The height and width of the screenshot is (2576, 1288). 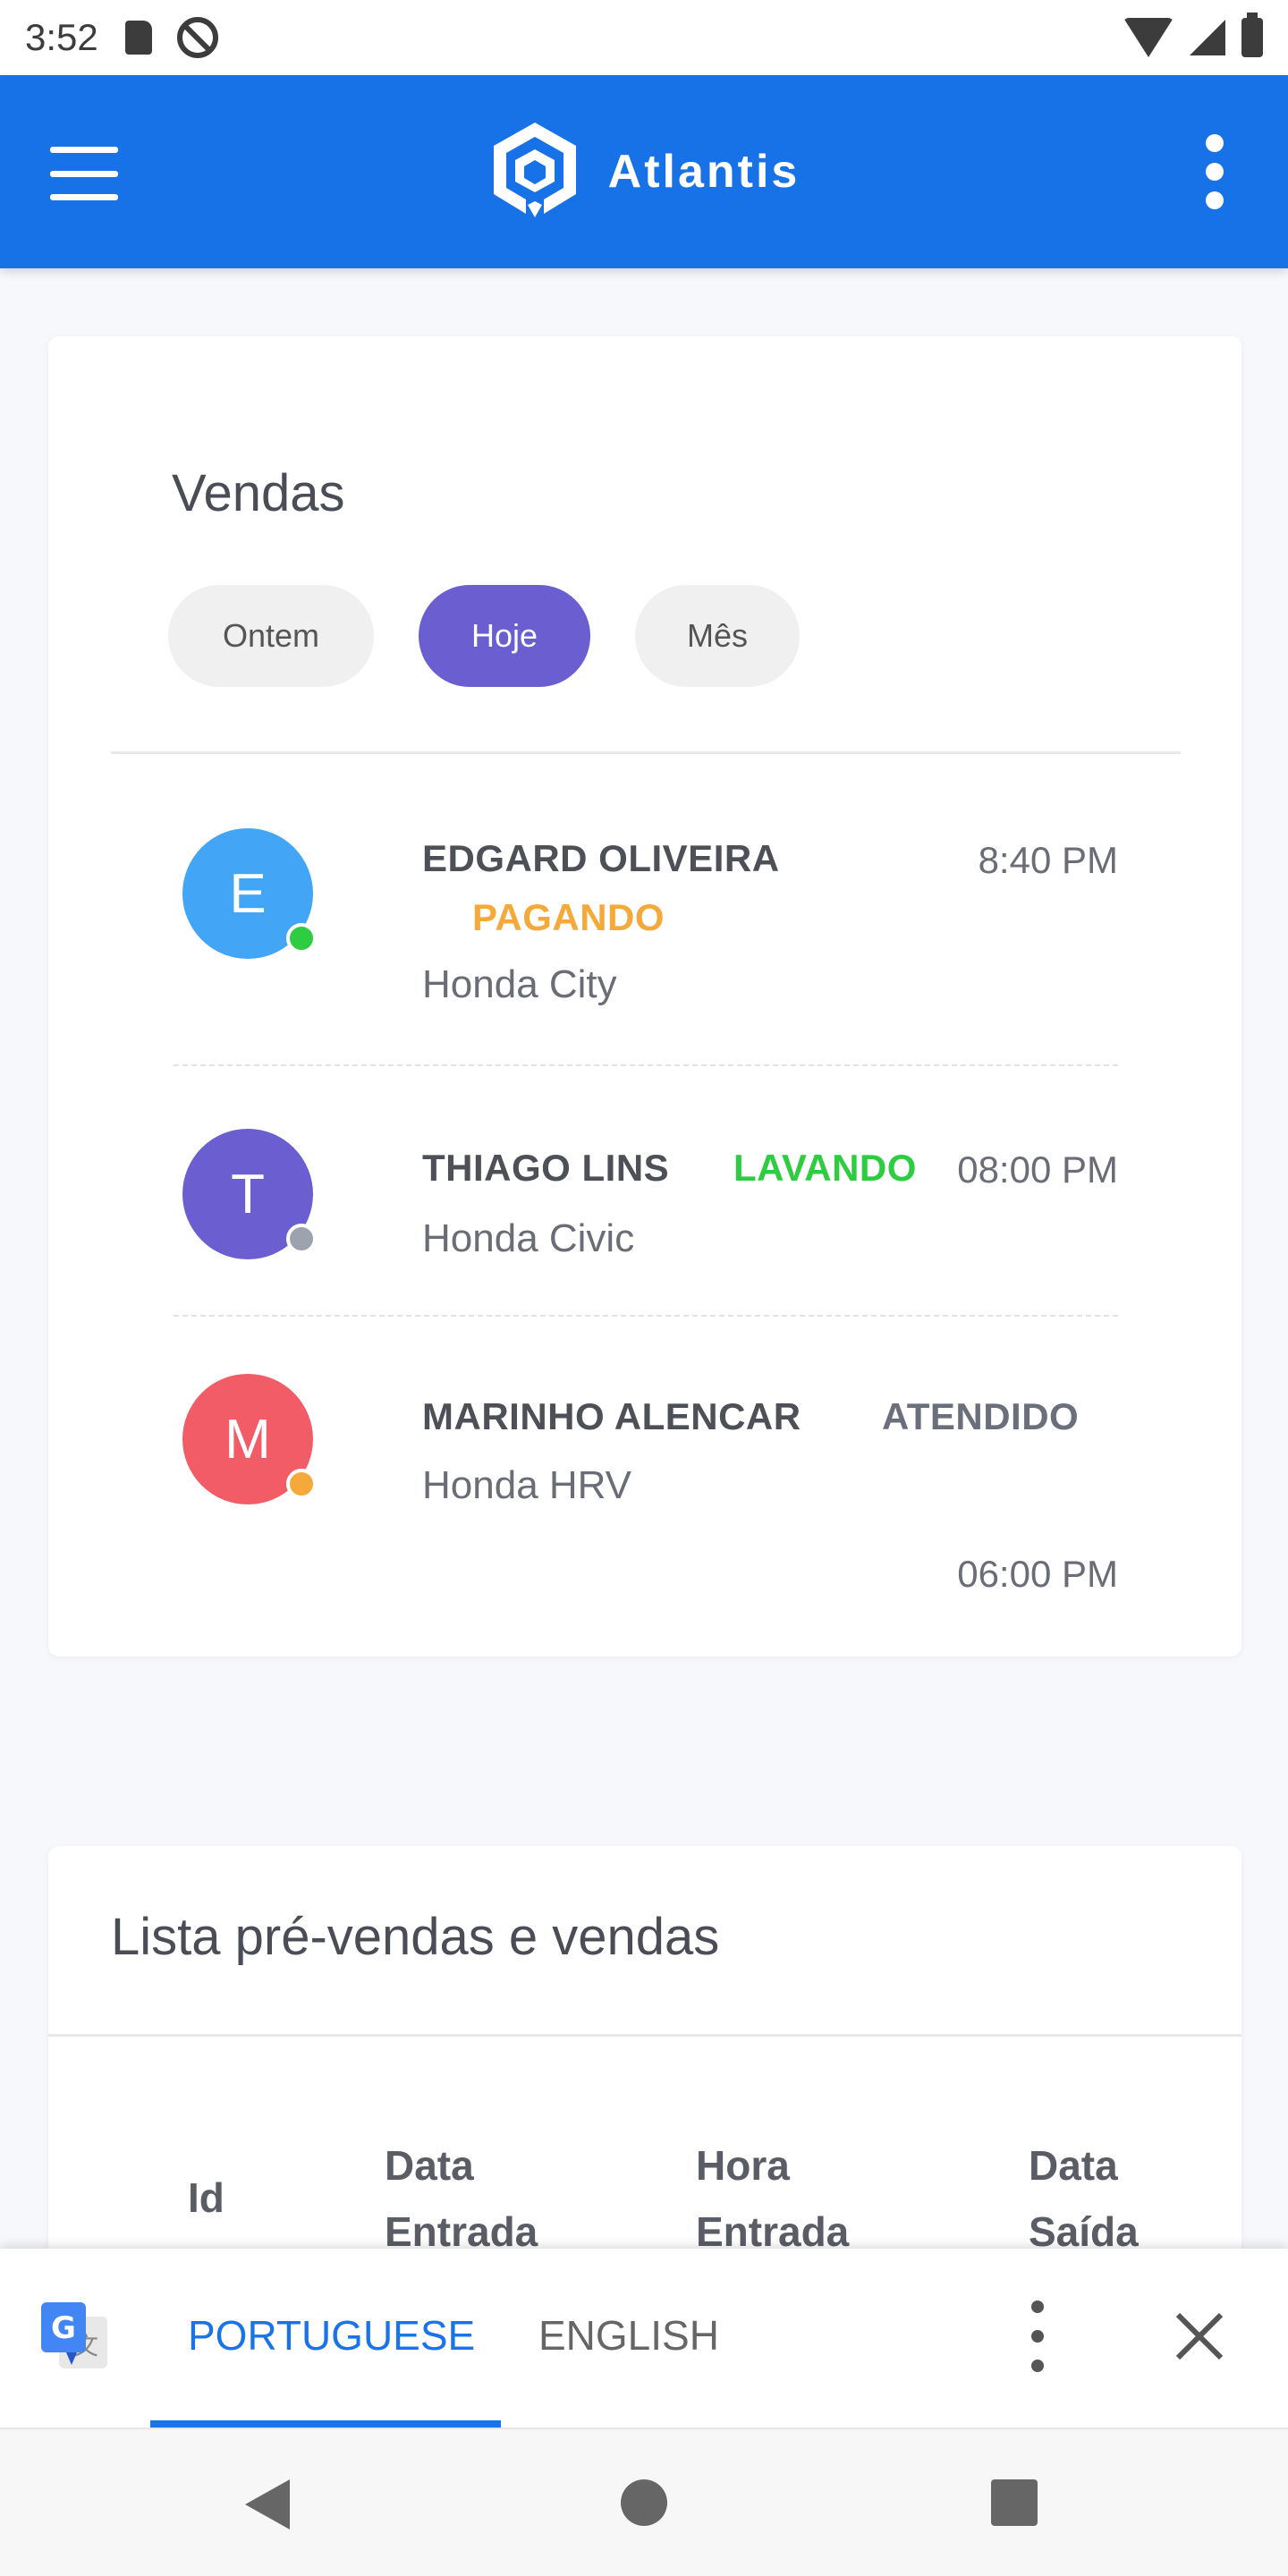 I want to click on svg-text: G, so click(x=63, y=2328).